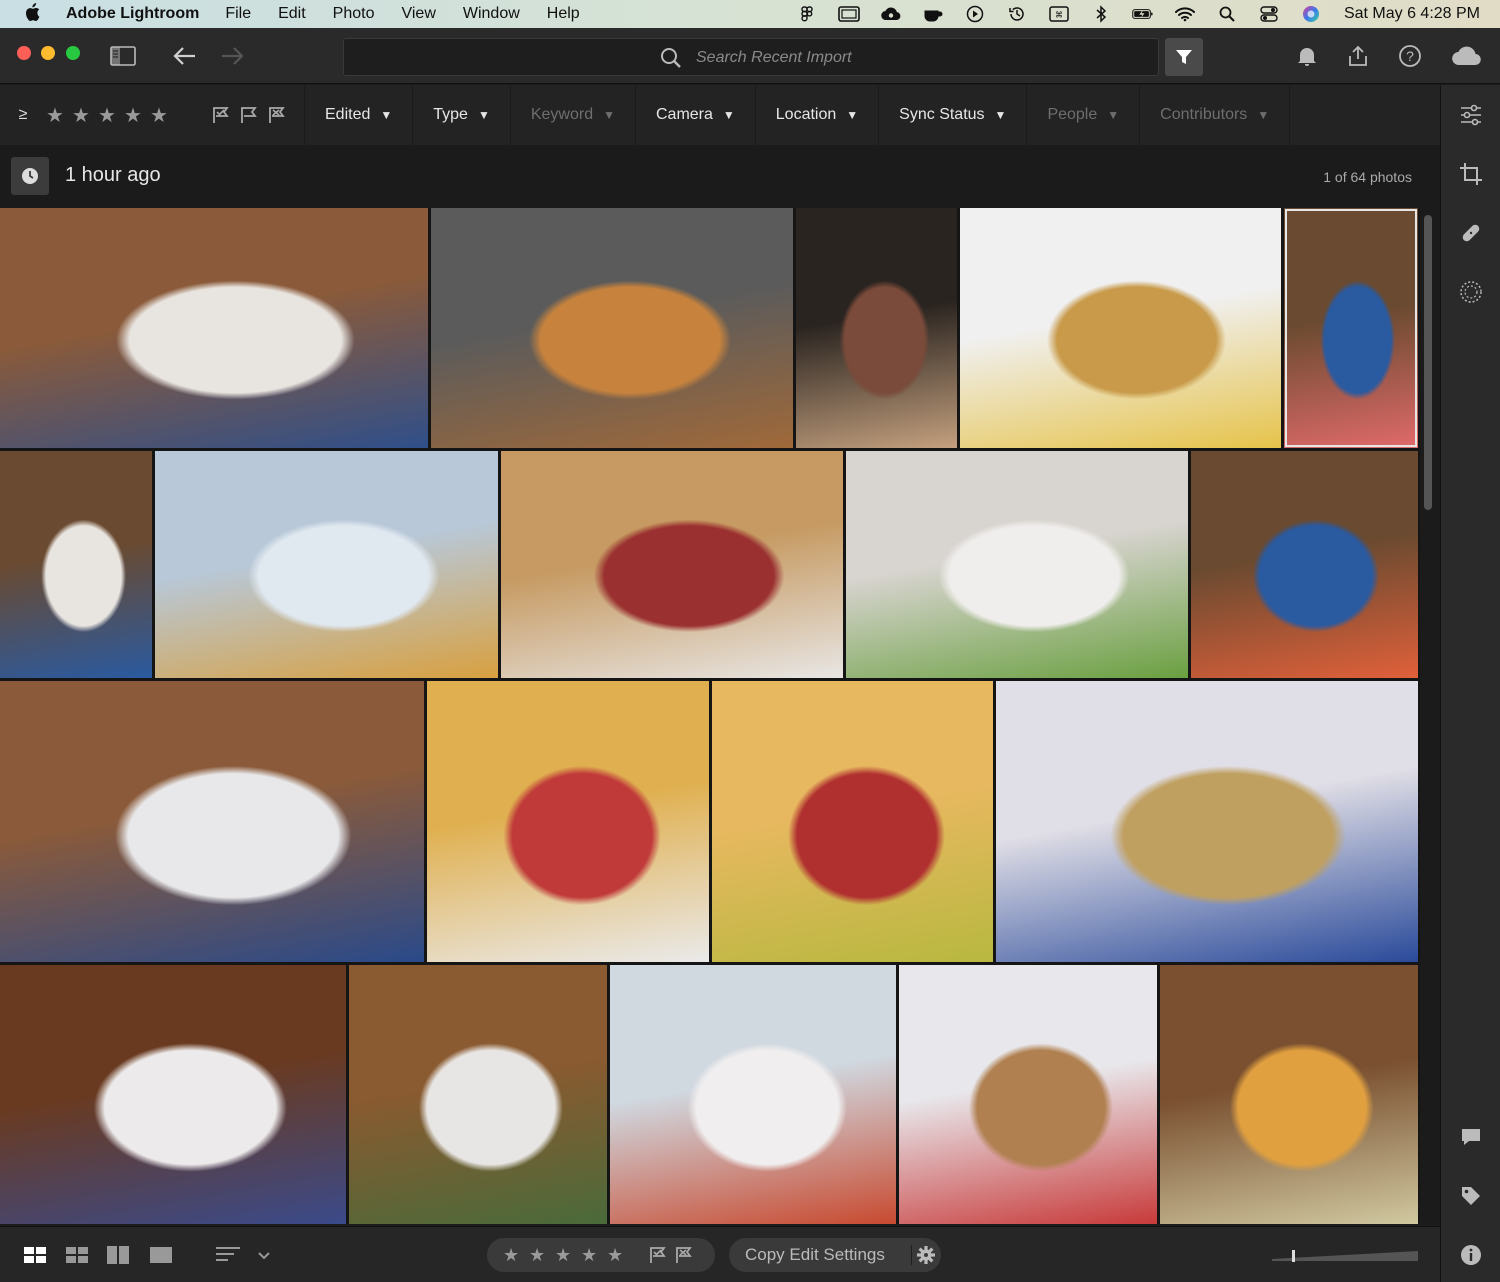  I want to click on creative-cloud-icon, so click(891, 14).